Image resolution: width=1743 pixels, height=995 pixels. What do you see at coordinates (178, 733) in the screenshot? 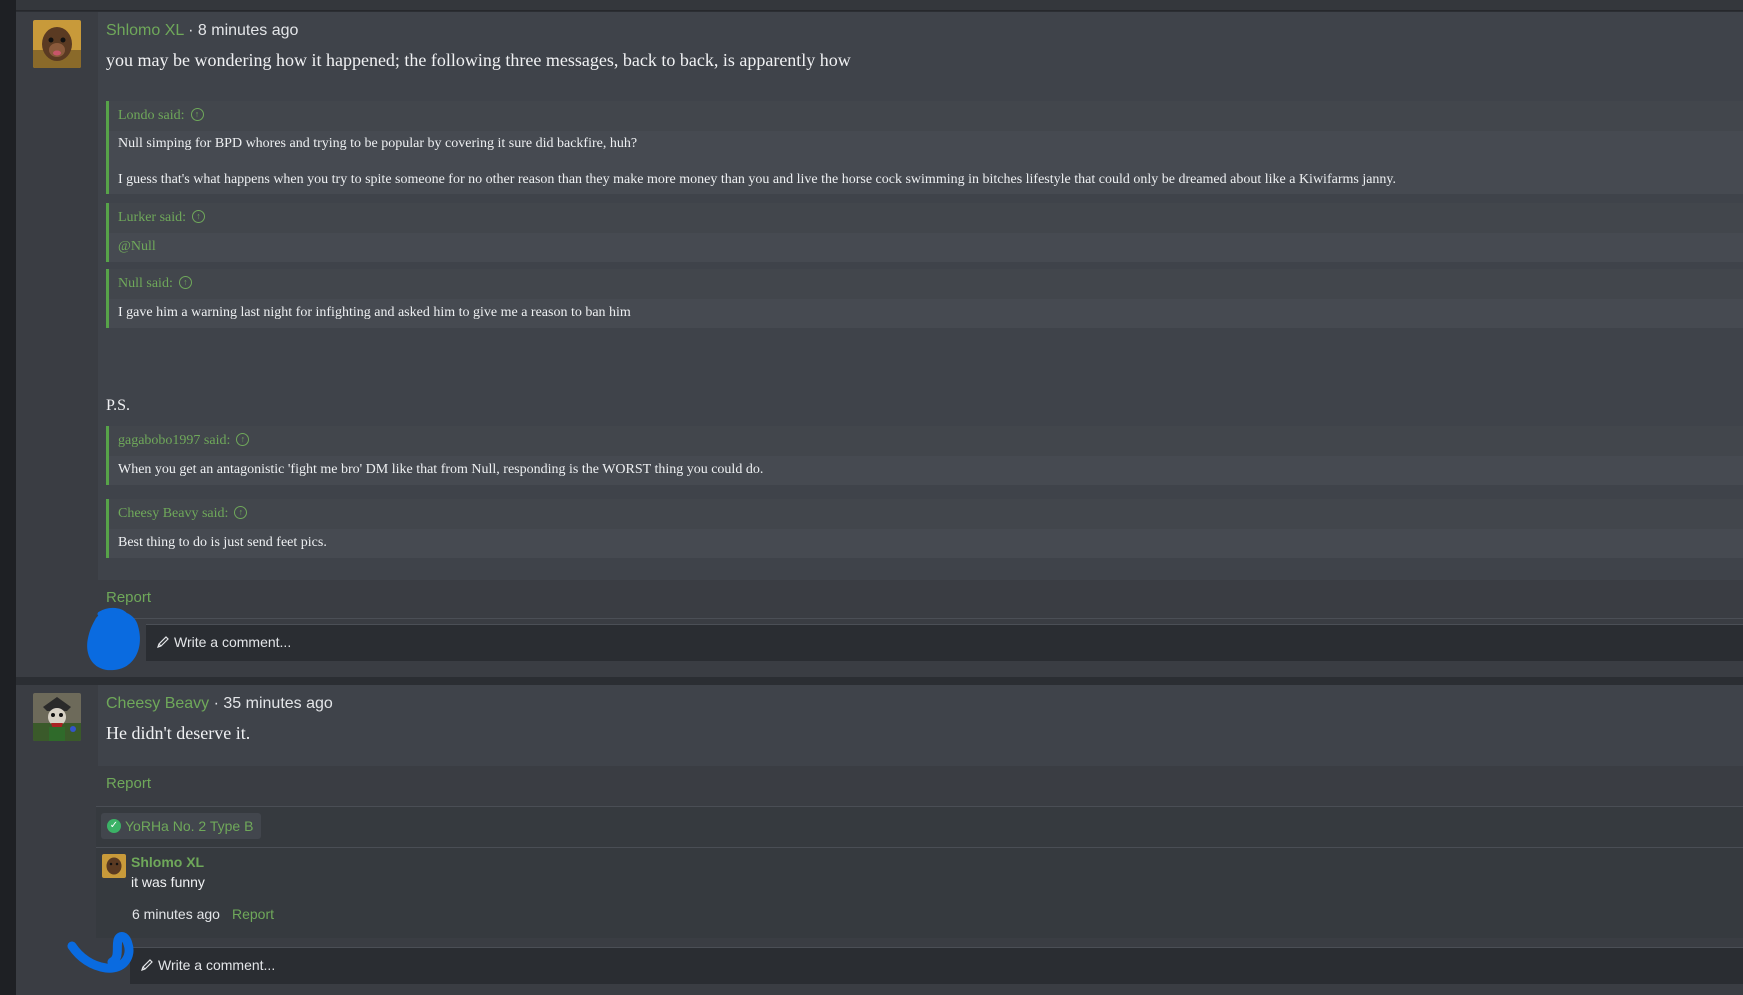
I see `post-text: He didn't deserve it.` at bounding box center [178, 733].